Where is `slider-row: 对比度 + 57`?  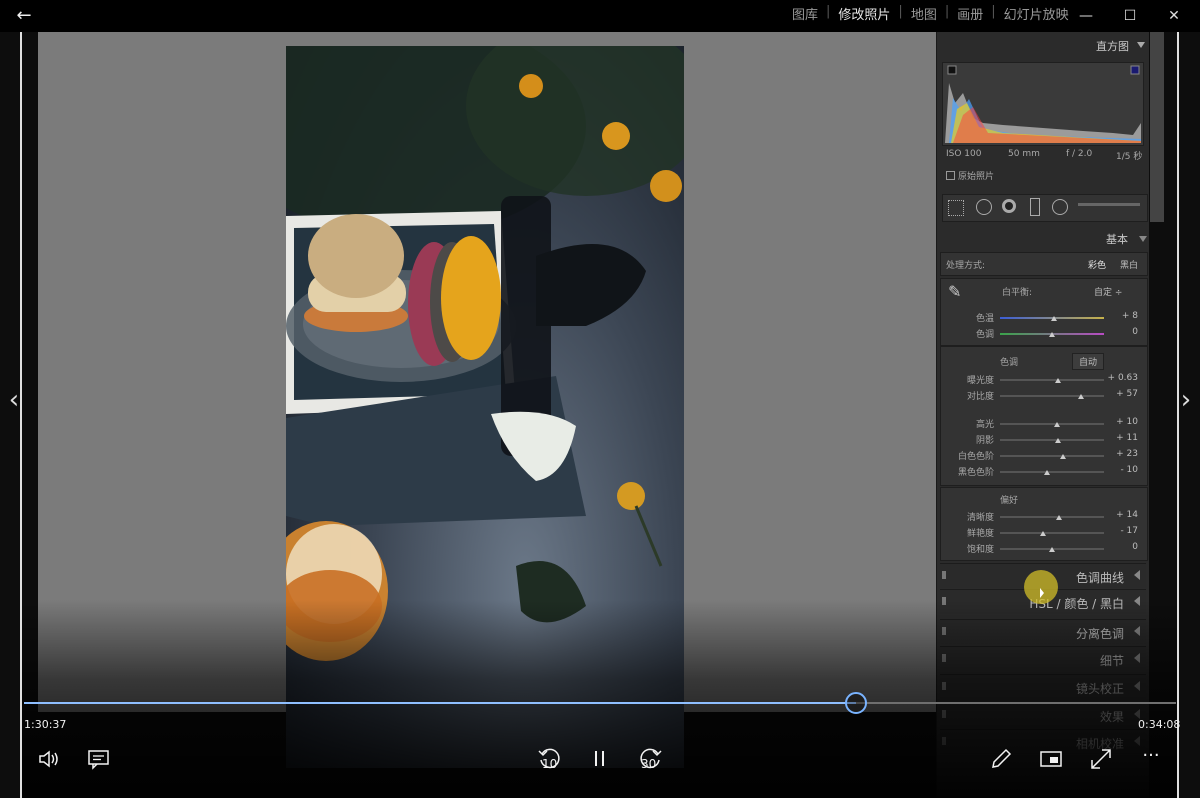 slider-row: 对比度 + 57 is located at coordinates (1043, 395).